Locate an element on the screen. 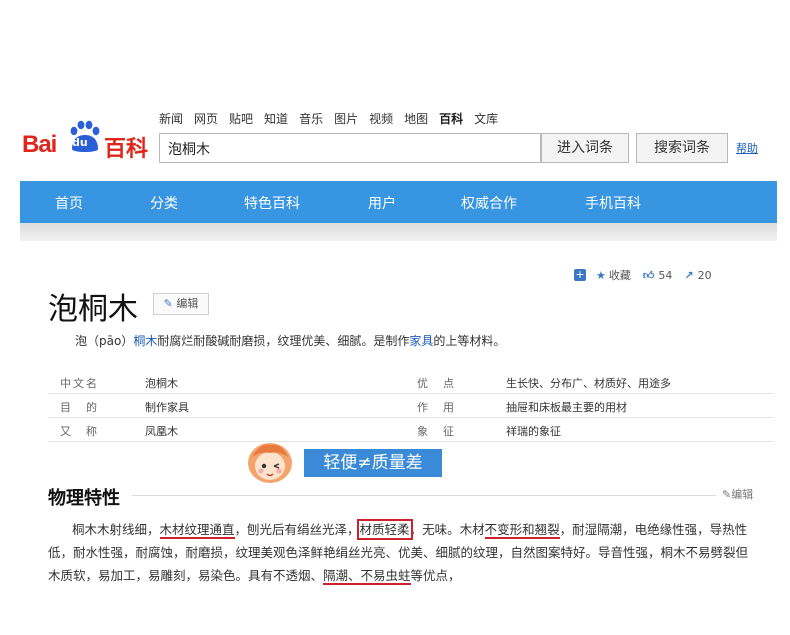 This screenshot has width=790, height=635. summary-mid: 耐腐烂耐酸碱耐磨损，纹理优美、细腻。是制作 is located at coordinates (283, 341).